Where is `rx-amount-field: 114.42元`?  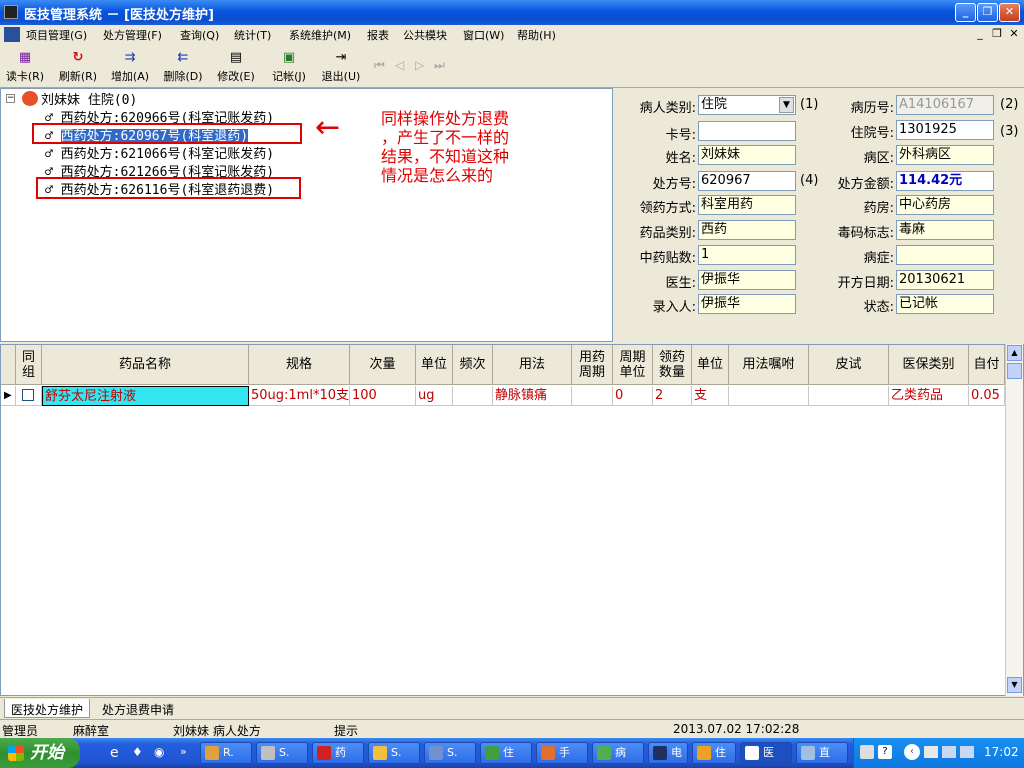
rx-amount-field: 114.42元 is located at coordinates (945, 181).